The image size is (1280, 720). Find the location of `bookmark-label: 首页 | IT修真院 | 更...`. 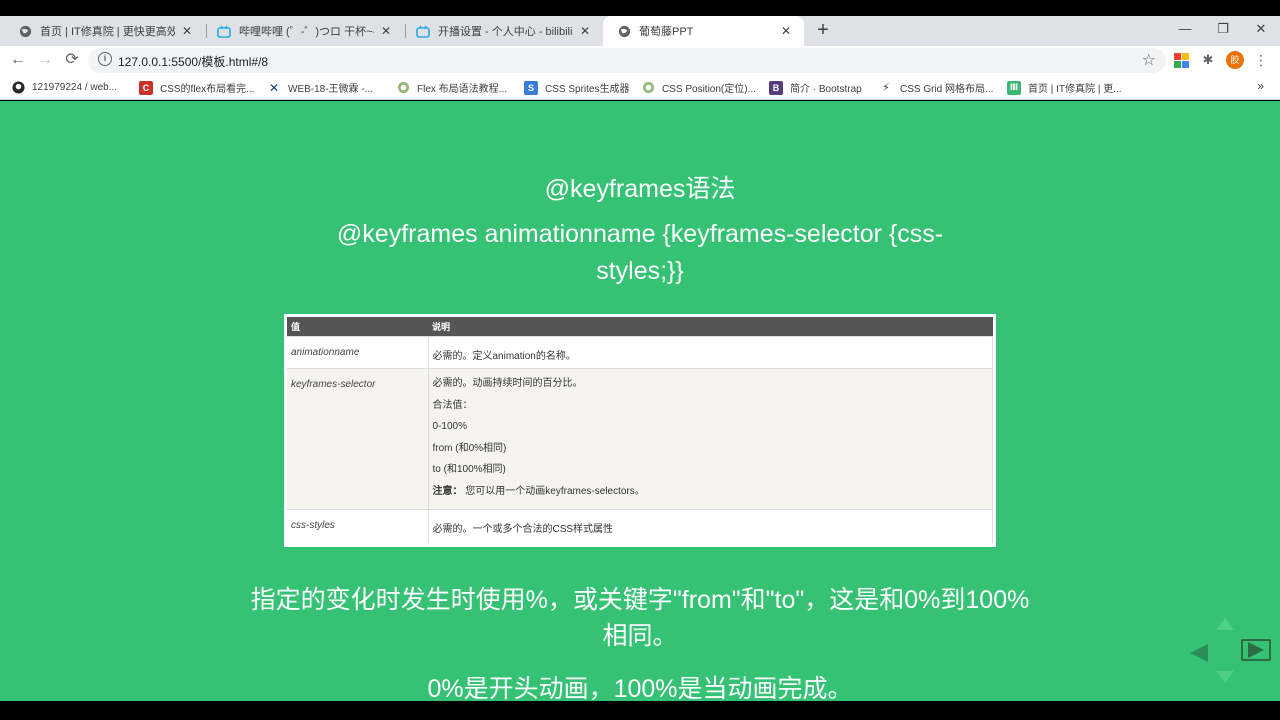

bookmark-label: 首页 | IT修真院 | 更... is located at coordinates (1075, 89).